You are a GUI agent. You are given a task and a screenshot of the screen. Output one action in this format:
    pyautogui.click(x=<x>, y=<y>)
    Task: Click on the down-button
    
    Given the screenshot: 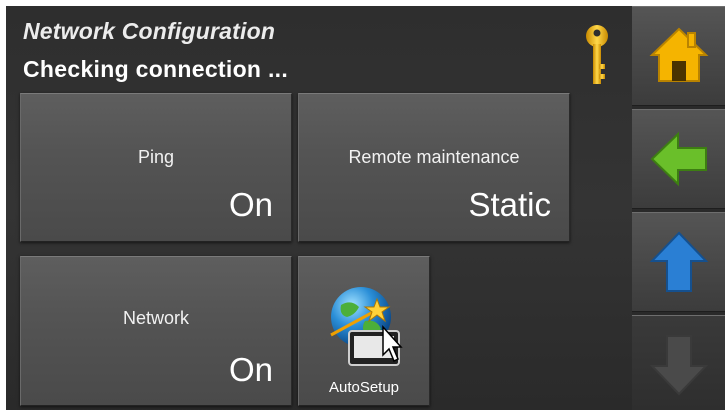 What is the action you would take?
    pyautogui.click(x=678, y=362)
    